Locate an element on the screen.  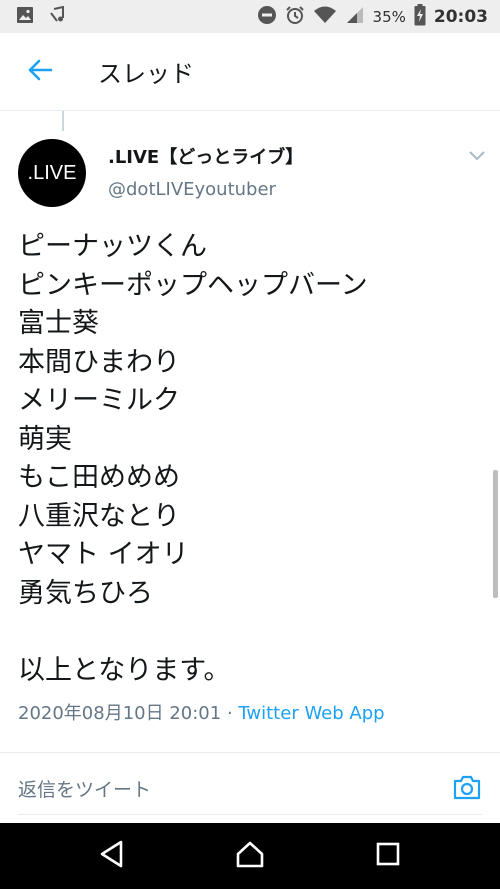
tweet-source-link: Twitter Web App is located at coordinates (311, 713).